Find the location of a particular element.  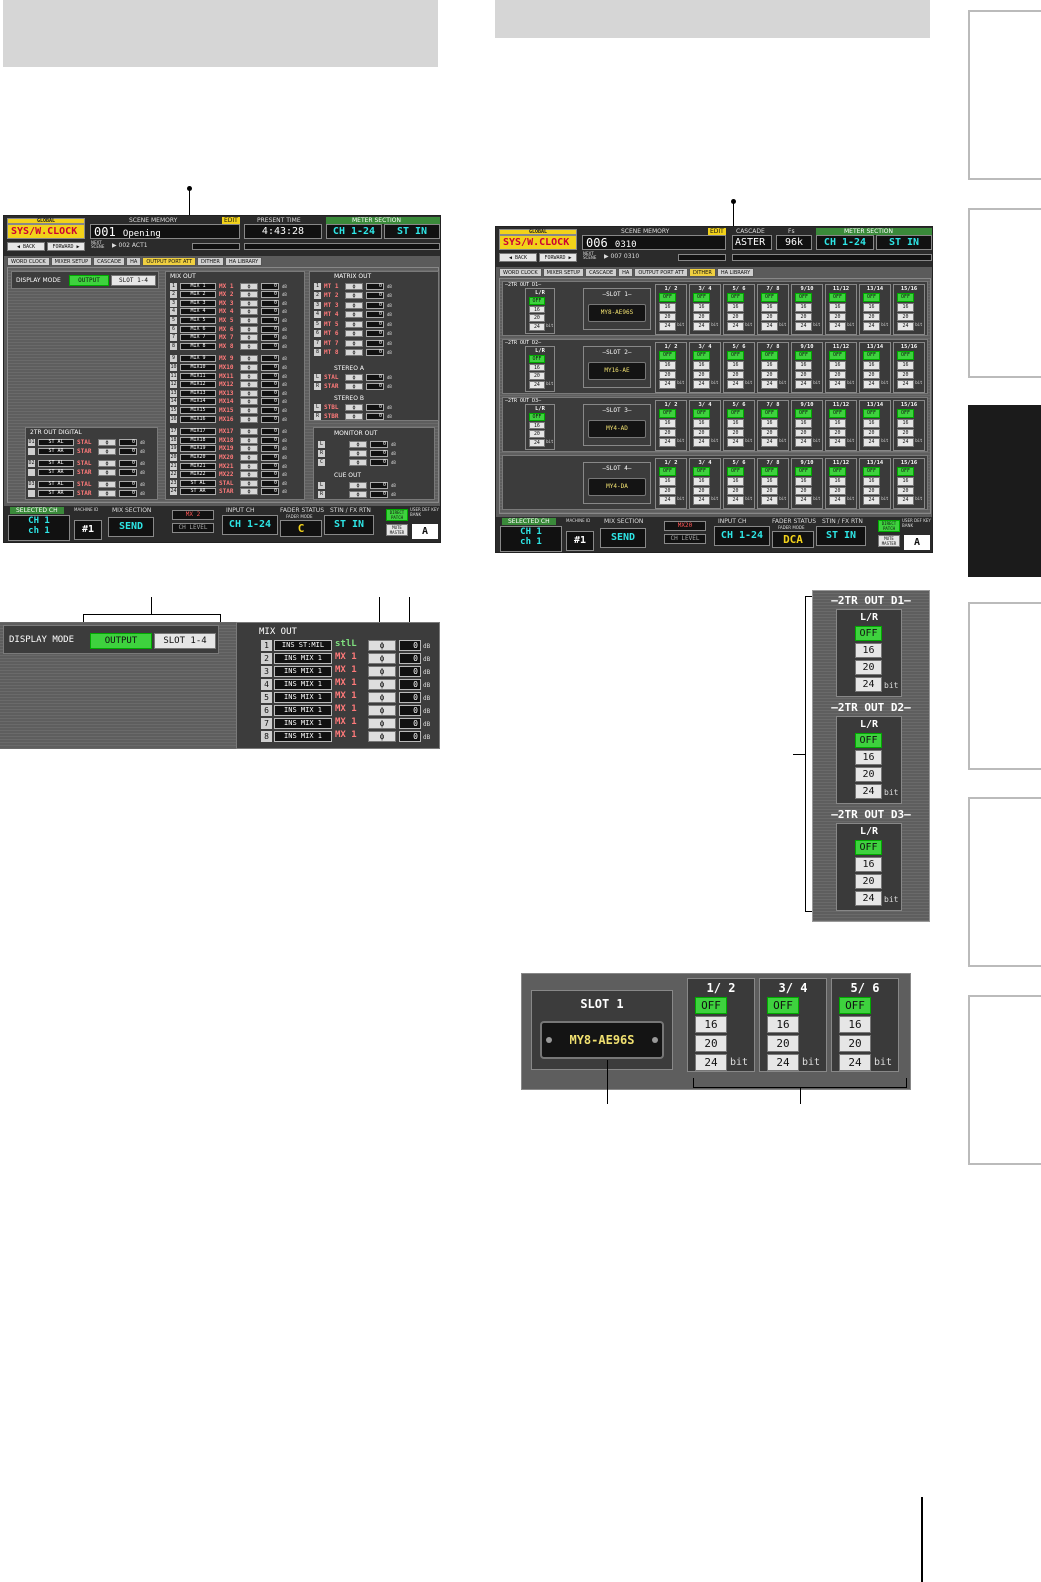

stin-button: ST IN is located at coordinates (349, 525).